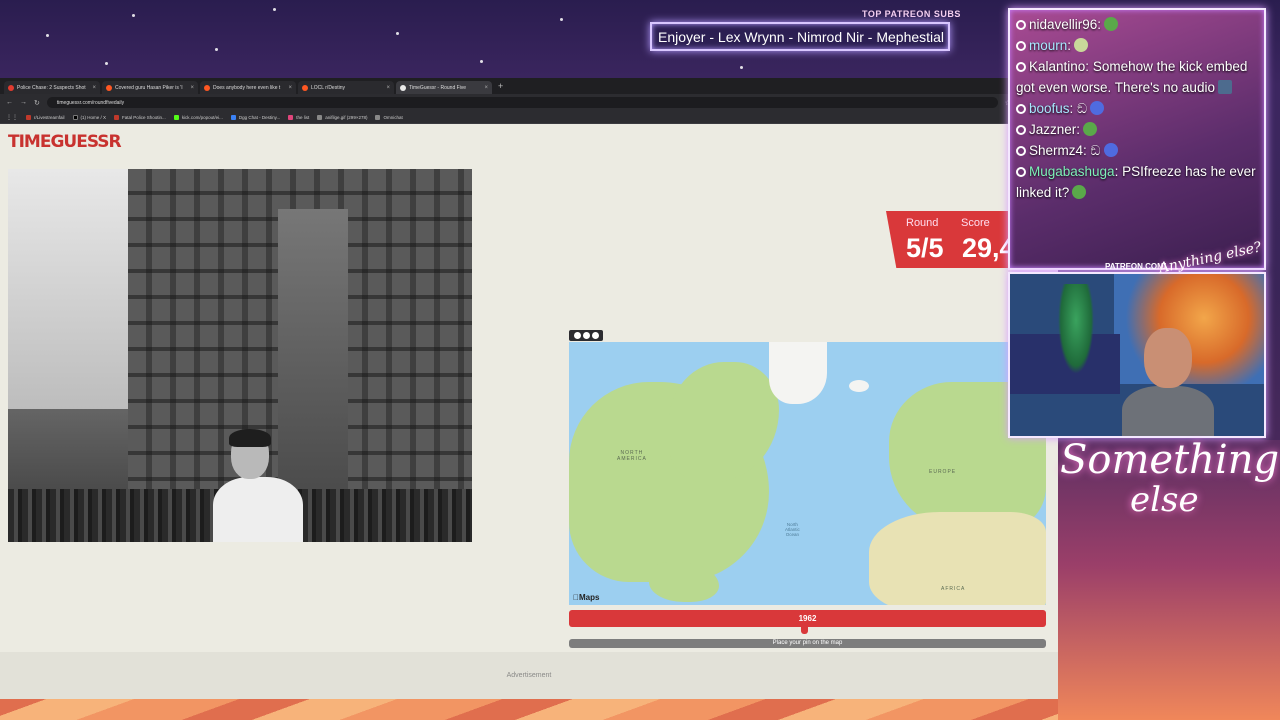 This screenshot has height=720, width=1280. Describe the element at coordinates (328, 87) in the screenshot. I see `tab-title: LOCL r/Destiny` at that location.